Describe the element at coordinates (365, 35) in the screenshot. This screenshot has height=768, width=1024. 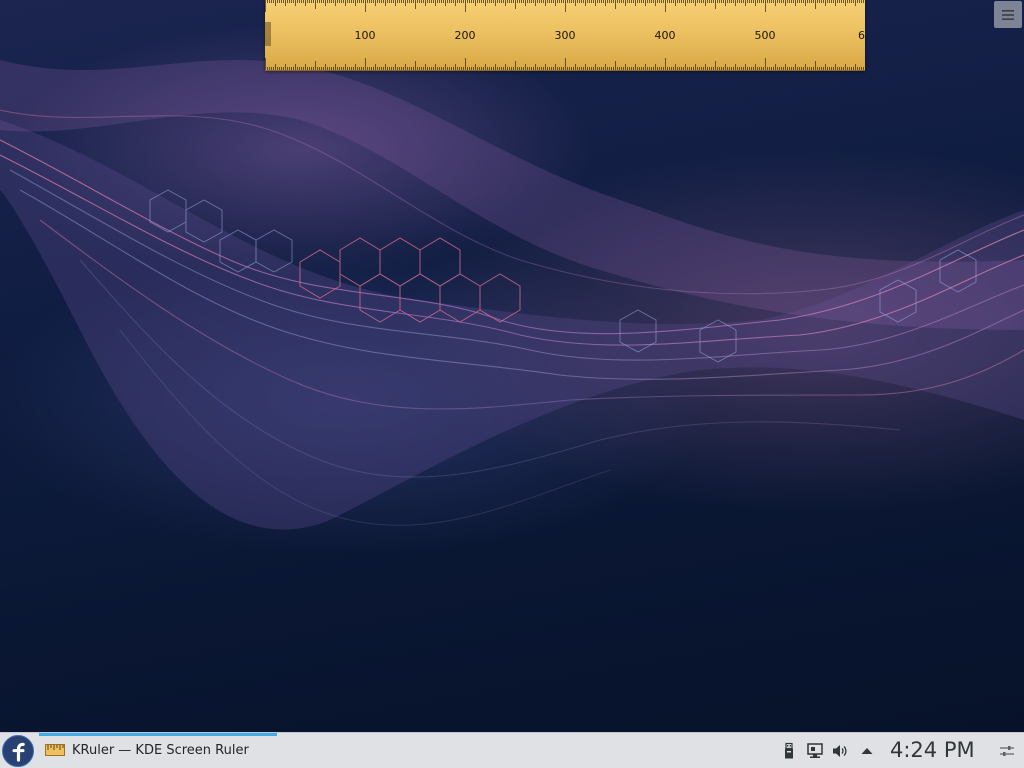
I see `ruler-label-100: 100` at that location.